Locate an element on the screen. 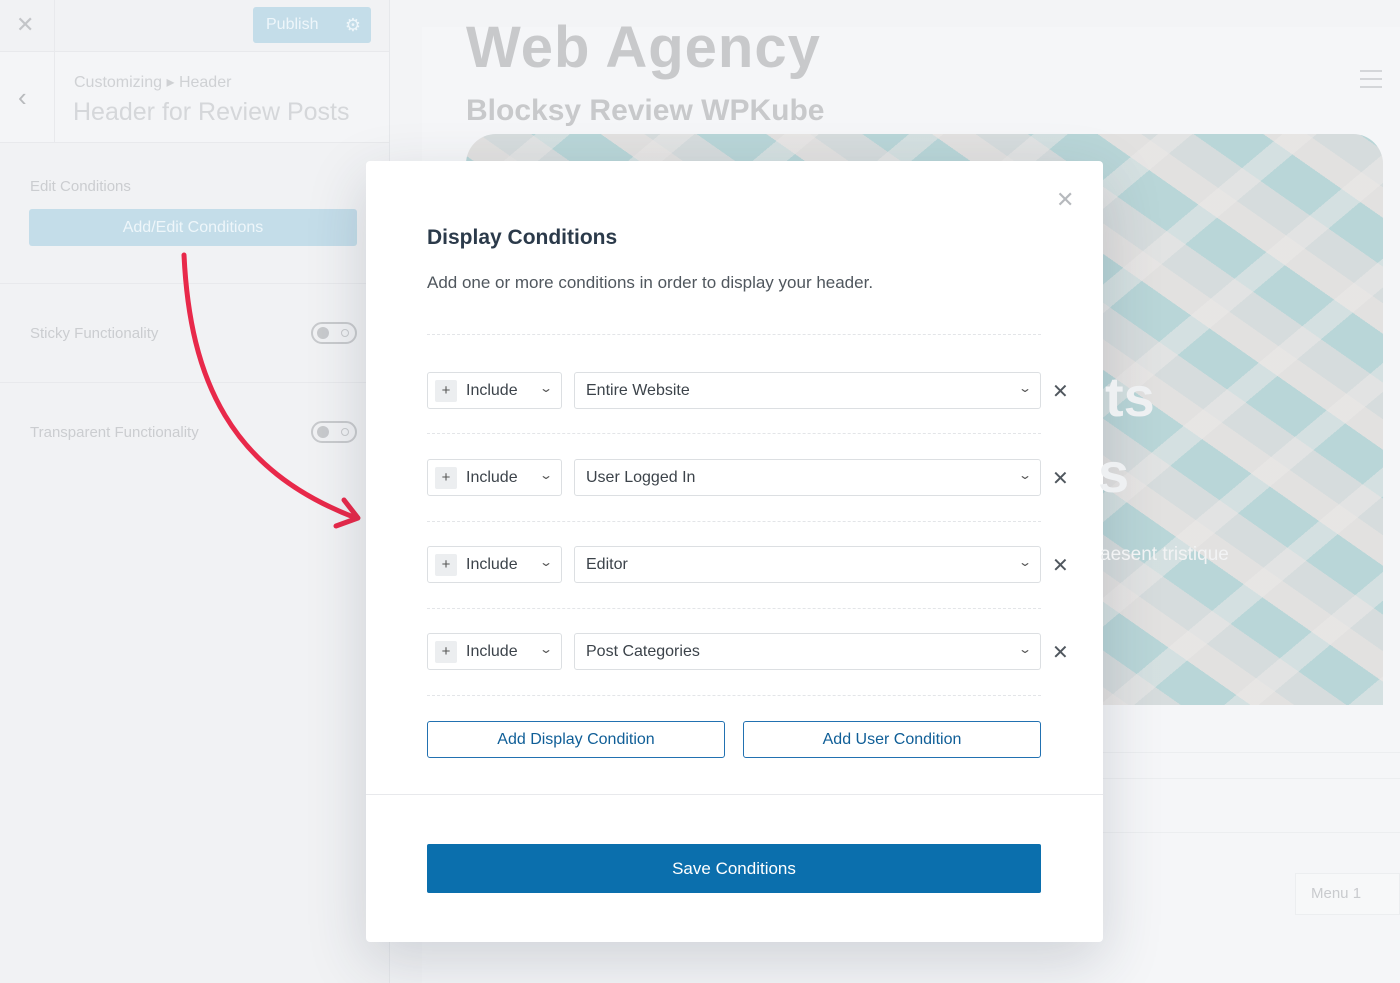 This screenshot has height=983, width=1400. condition-row: + Include ⌄ Entire Website ⌄ ✕ is located at coordinates (752, 391).